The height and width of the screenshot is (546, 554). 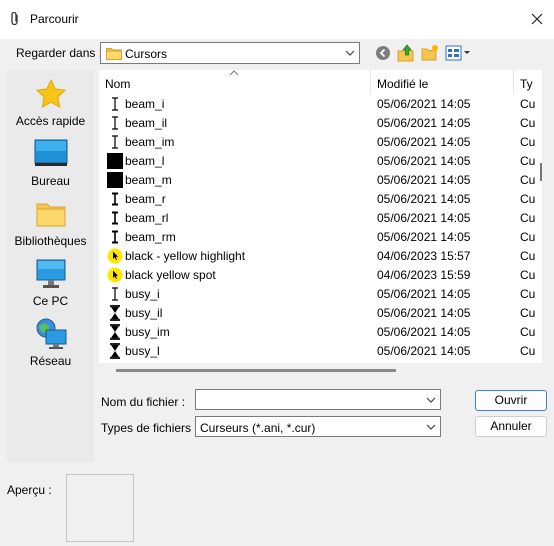 I want to click on column-name-header: Nom, so click(x=117, y=84).